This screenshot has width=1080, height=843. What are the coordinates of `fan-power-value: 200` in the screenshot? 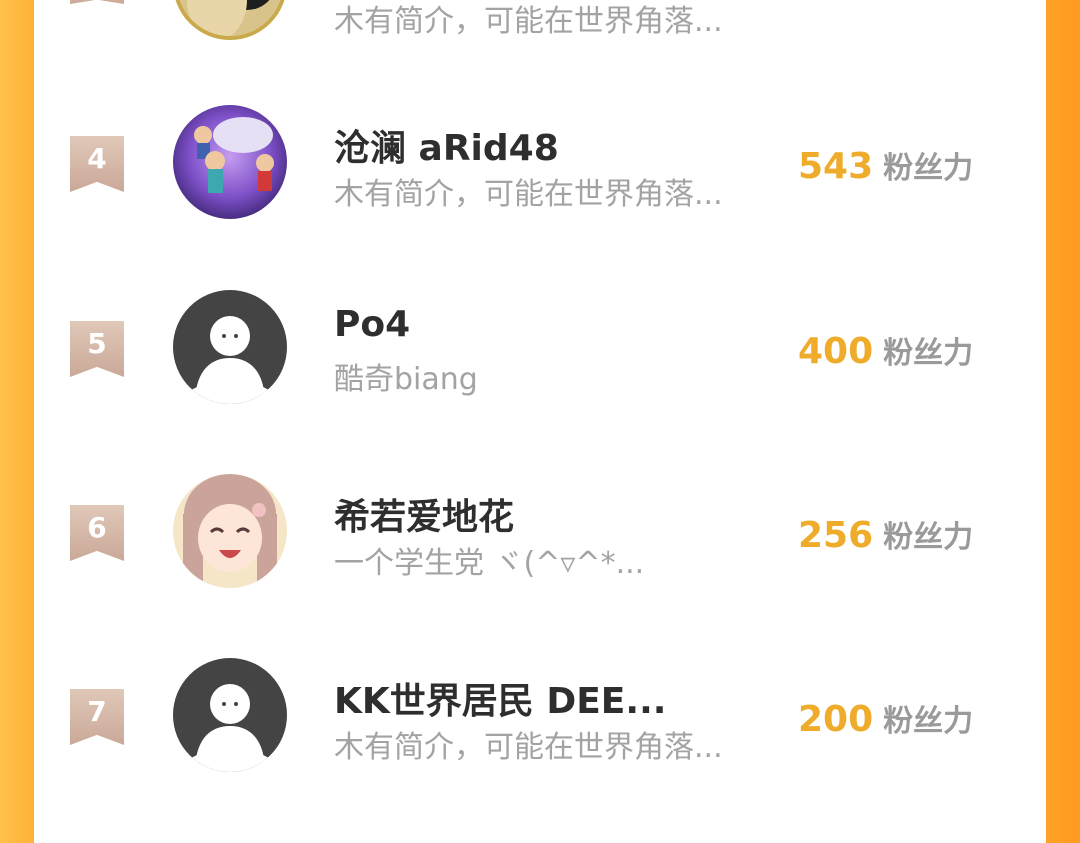 It's located at (836, 719).